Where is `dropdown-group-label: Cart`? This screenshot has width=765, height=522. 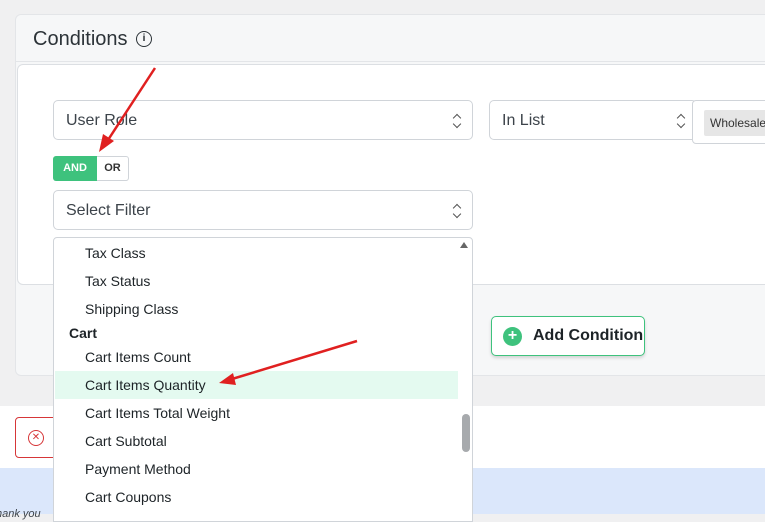
dropdown-group-label: Cart is located at coordinates (83, 333).